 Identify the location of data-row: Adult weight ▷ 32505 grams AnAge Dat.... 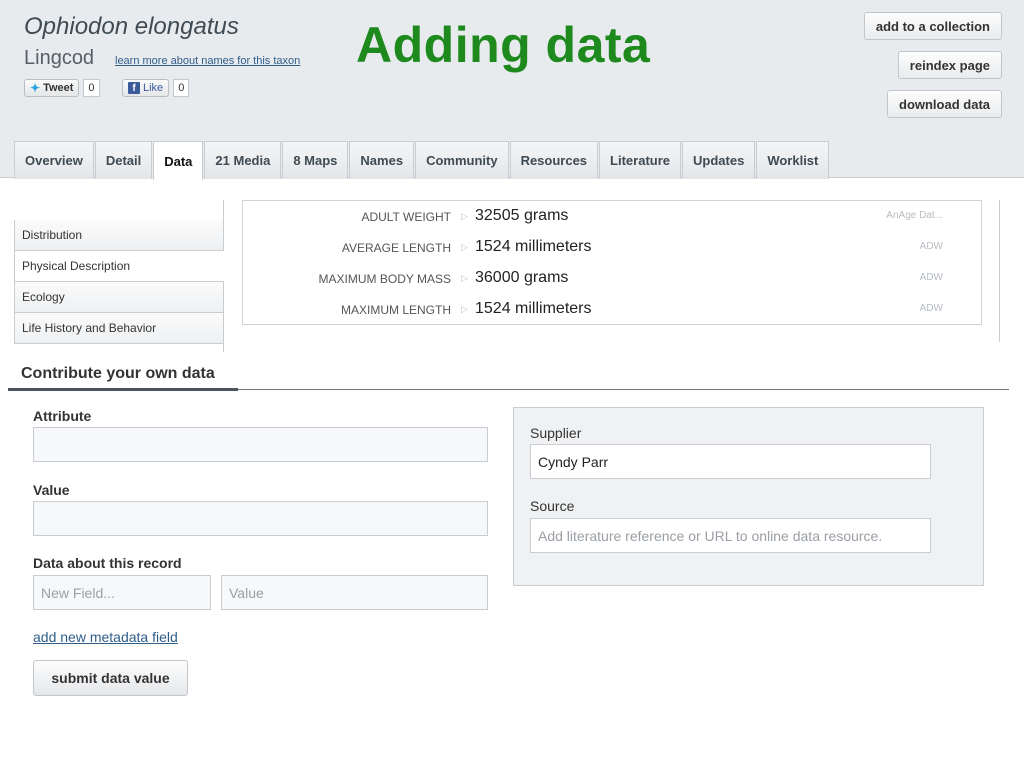
(613, 216).